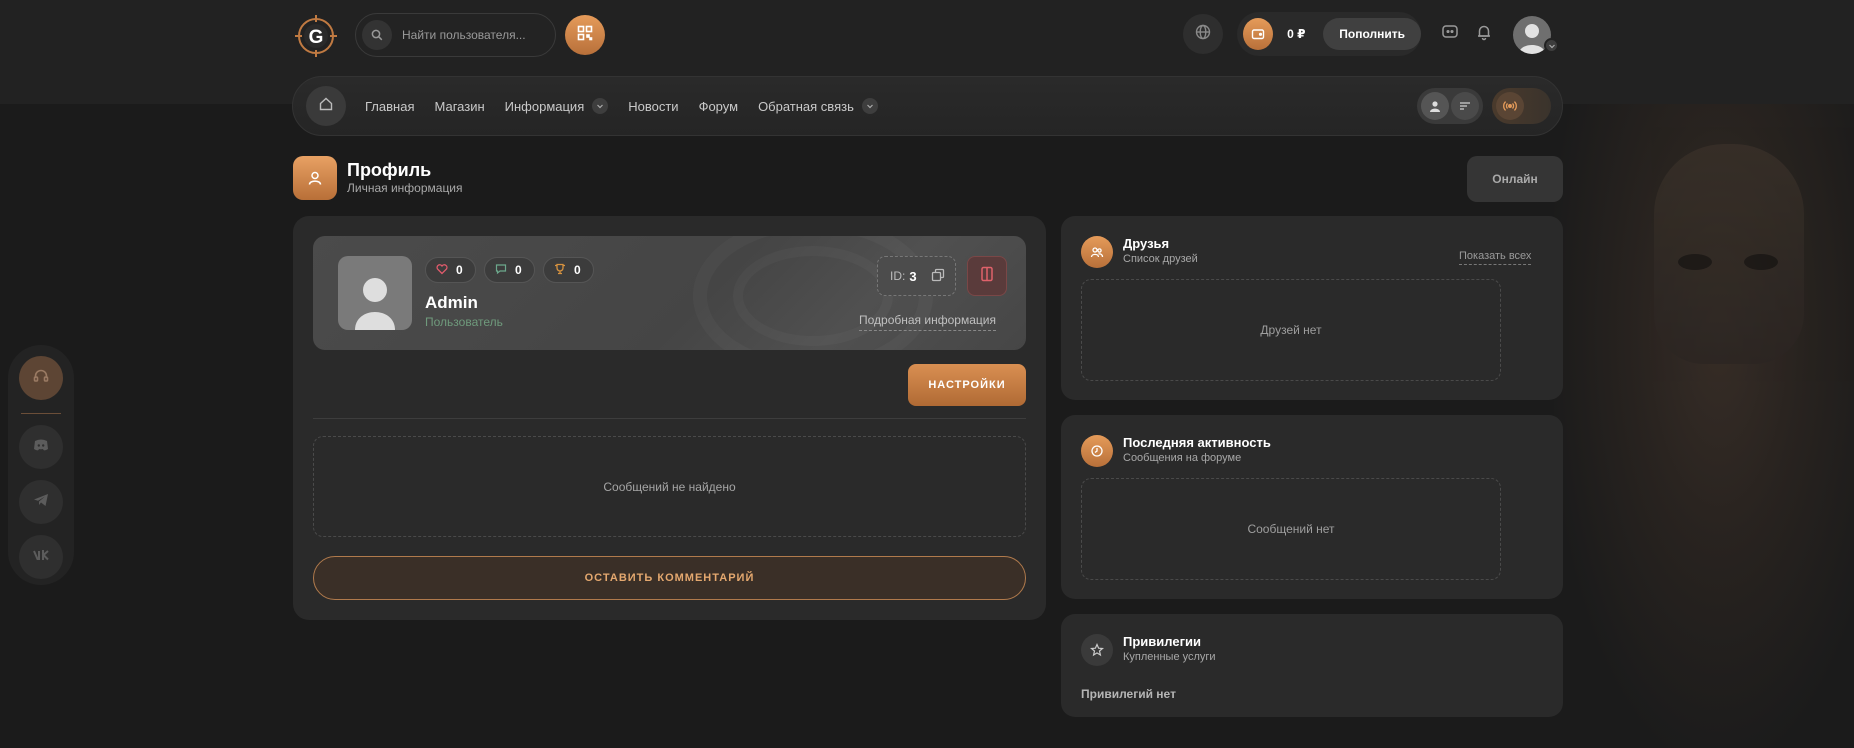 The height and width of the screenshot is (748, 1854). I want to click on user-menu-toggle, so click(1551, 45).